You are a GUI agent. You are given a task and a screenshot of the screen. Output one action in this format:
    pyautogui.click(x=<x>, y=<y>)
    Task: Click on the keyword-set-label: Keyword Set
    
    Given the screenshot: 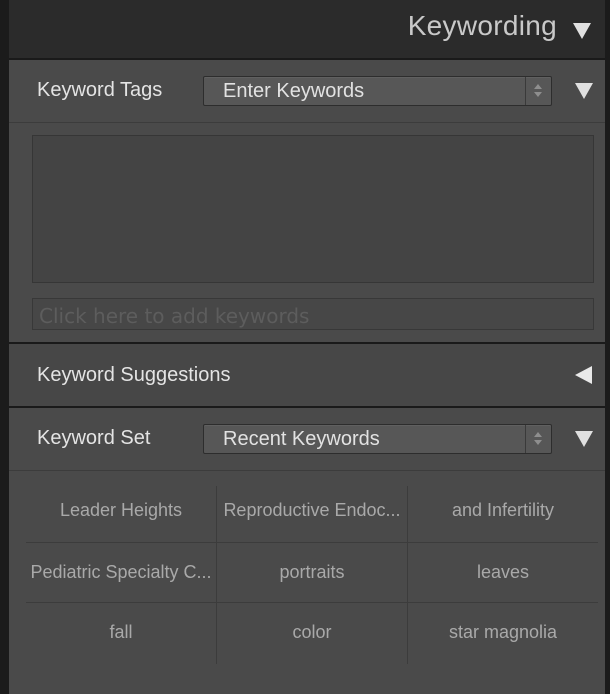 What is the action you would take?
    pyautogui.click(x=94, y=438)
    